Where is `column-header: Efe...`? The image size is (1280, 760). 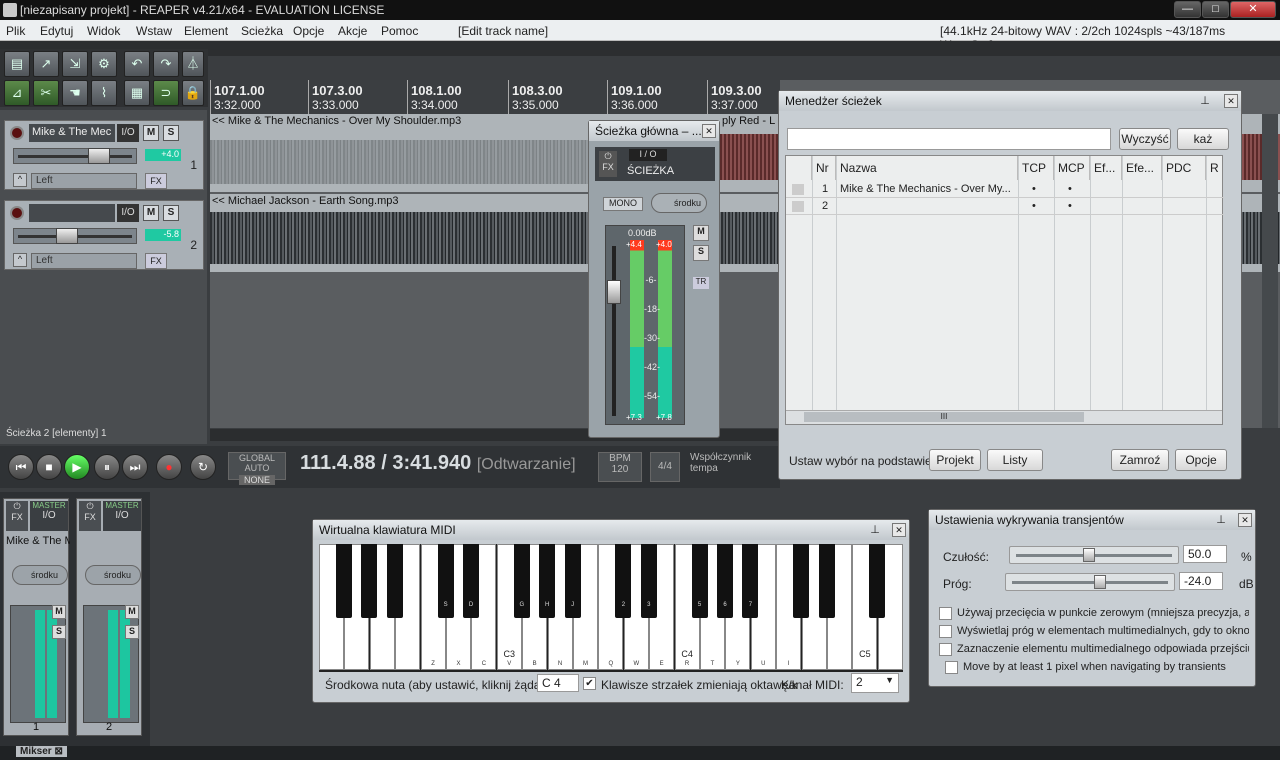 column-header: Efe... is located at coordinates (1142, 168).